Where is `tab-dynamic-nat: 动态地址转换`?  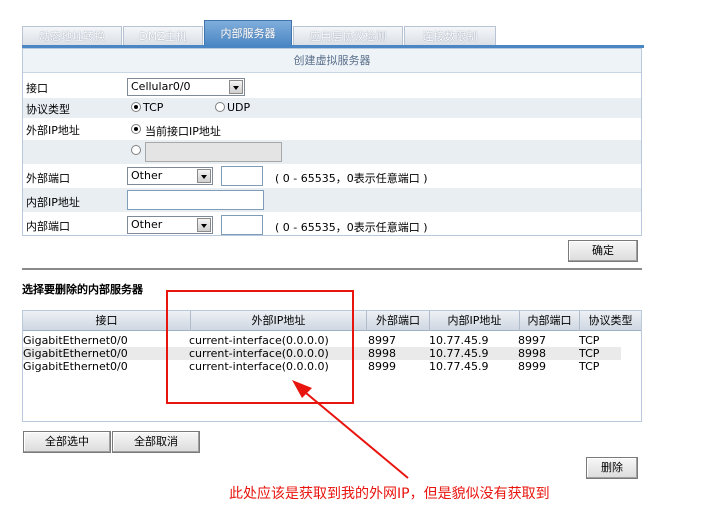
tab-dynamic-nat: 动态地址转换 is located at coordinates (72, 36).